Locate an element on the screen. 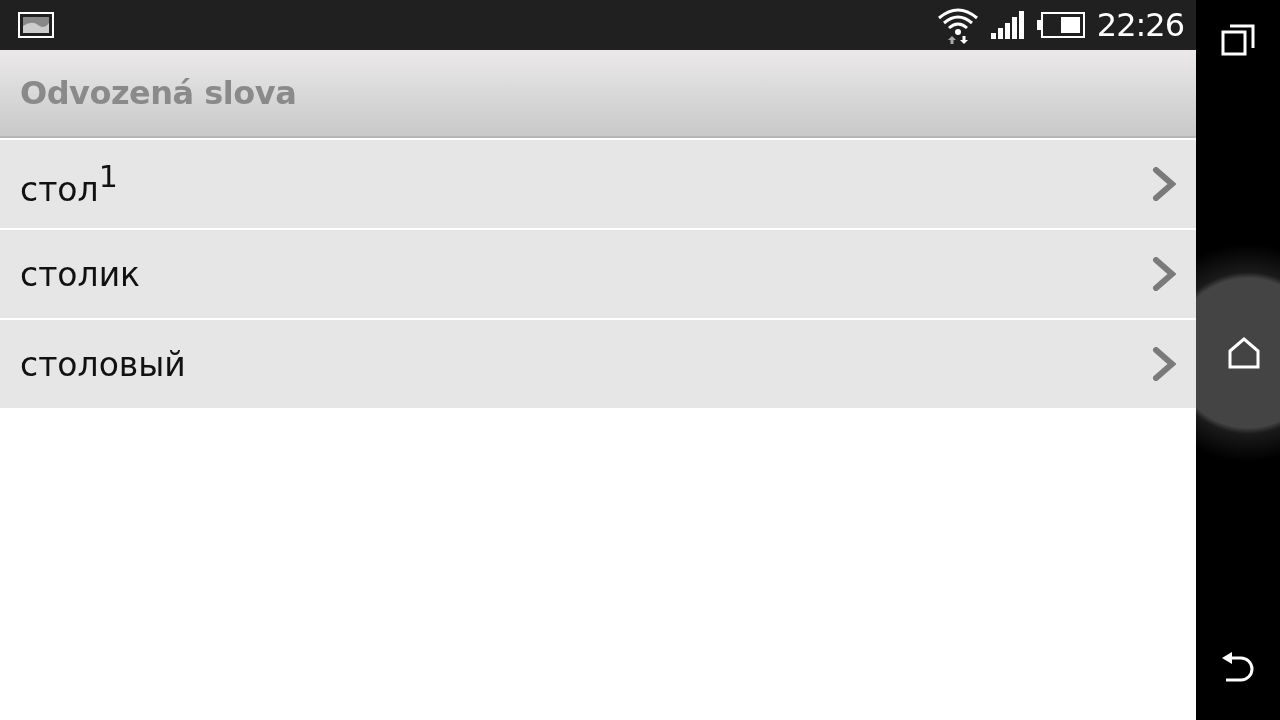  screen-title: Odvozená slova is located at coordinates (158, 93).